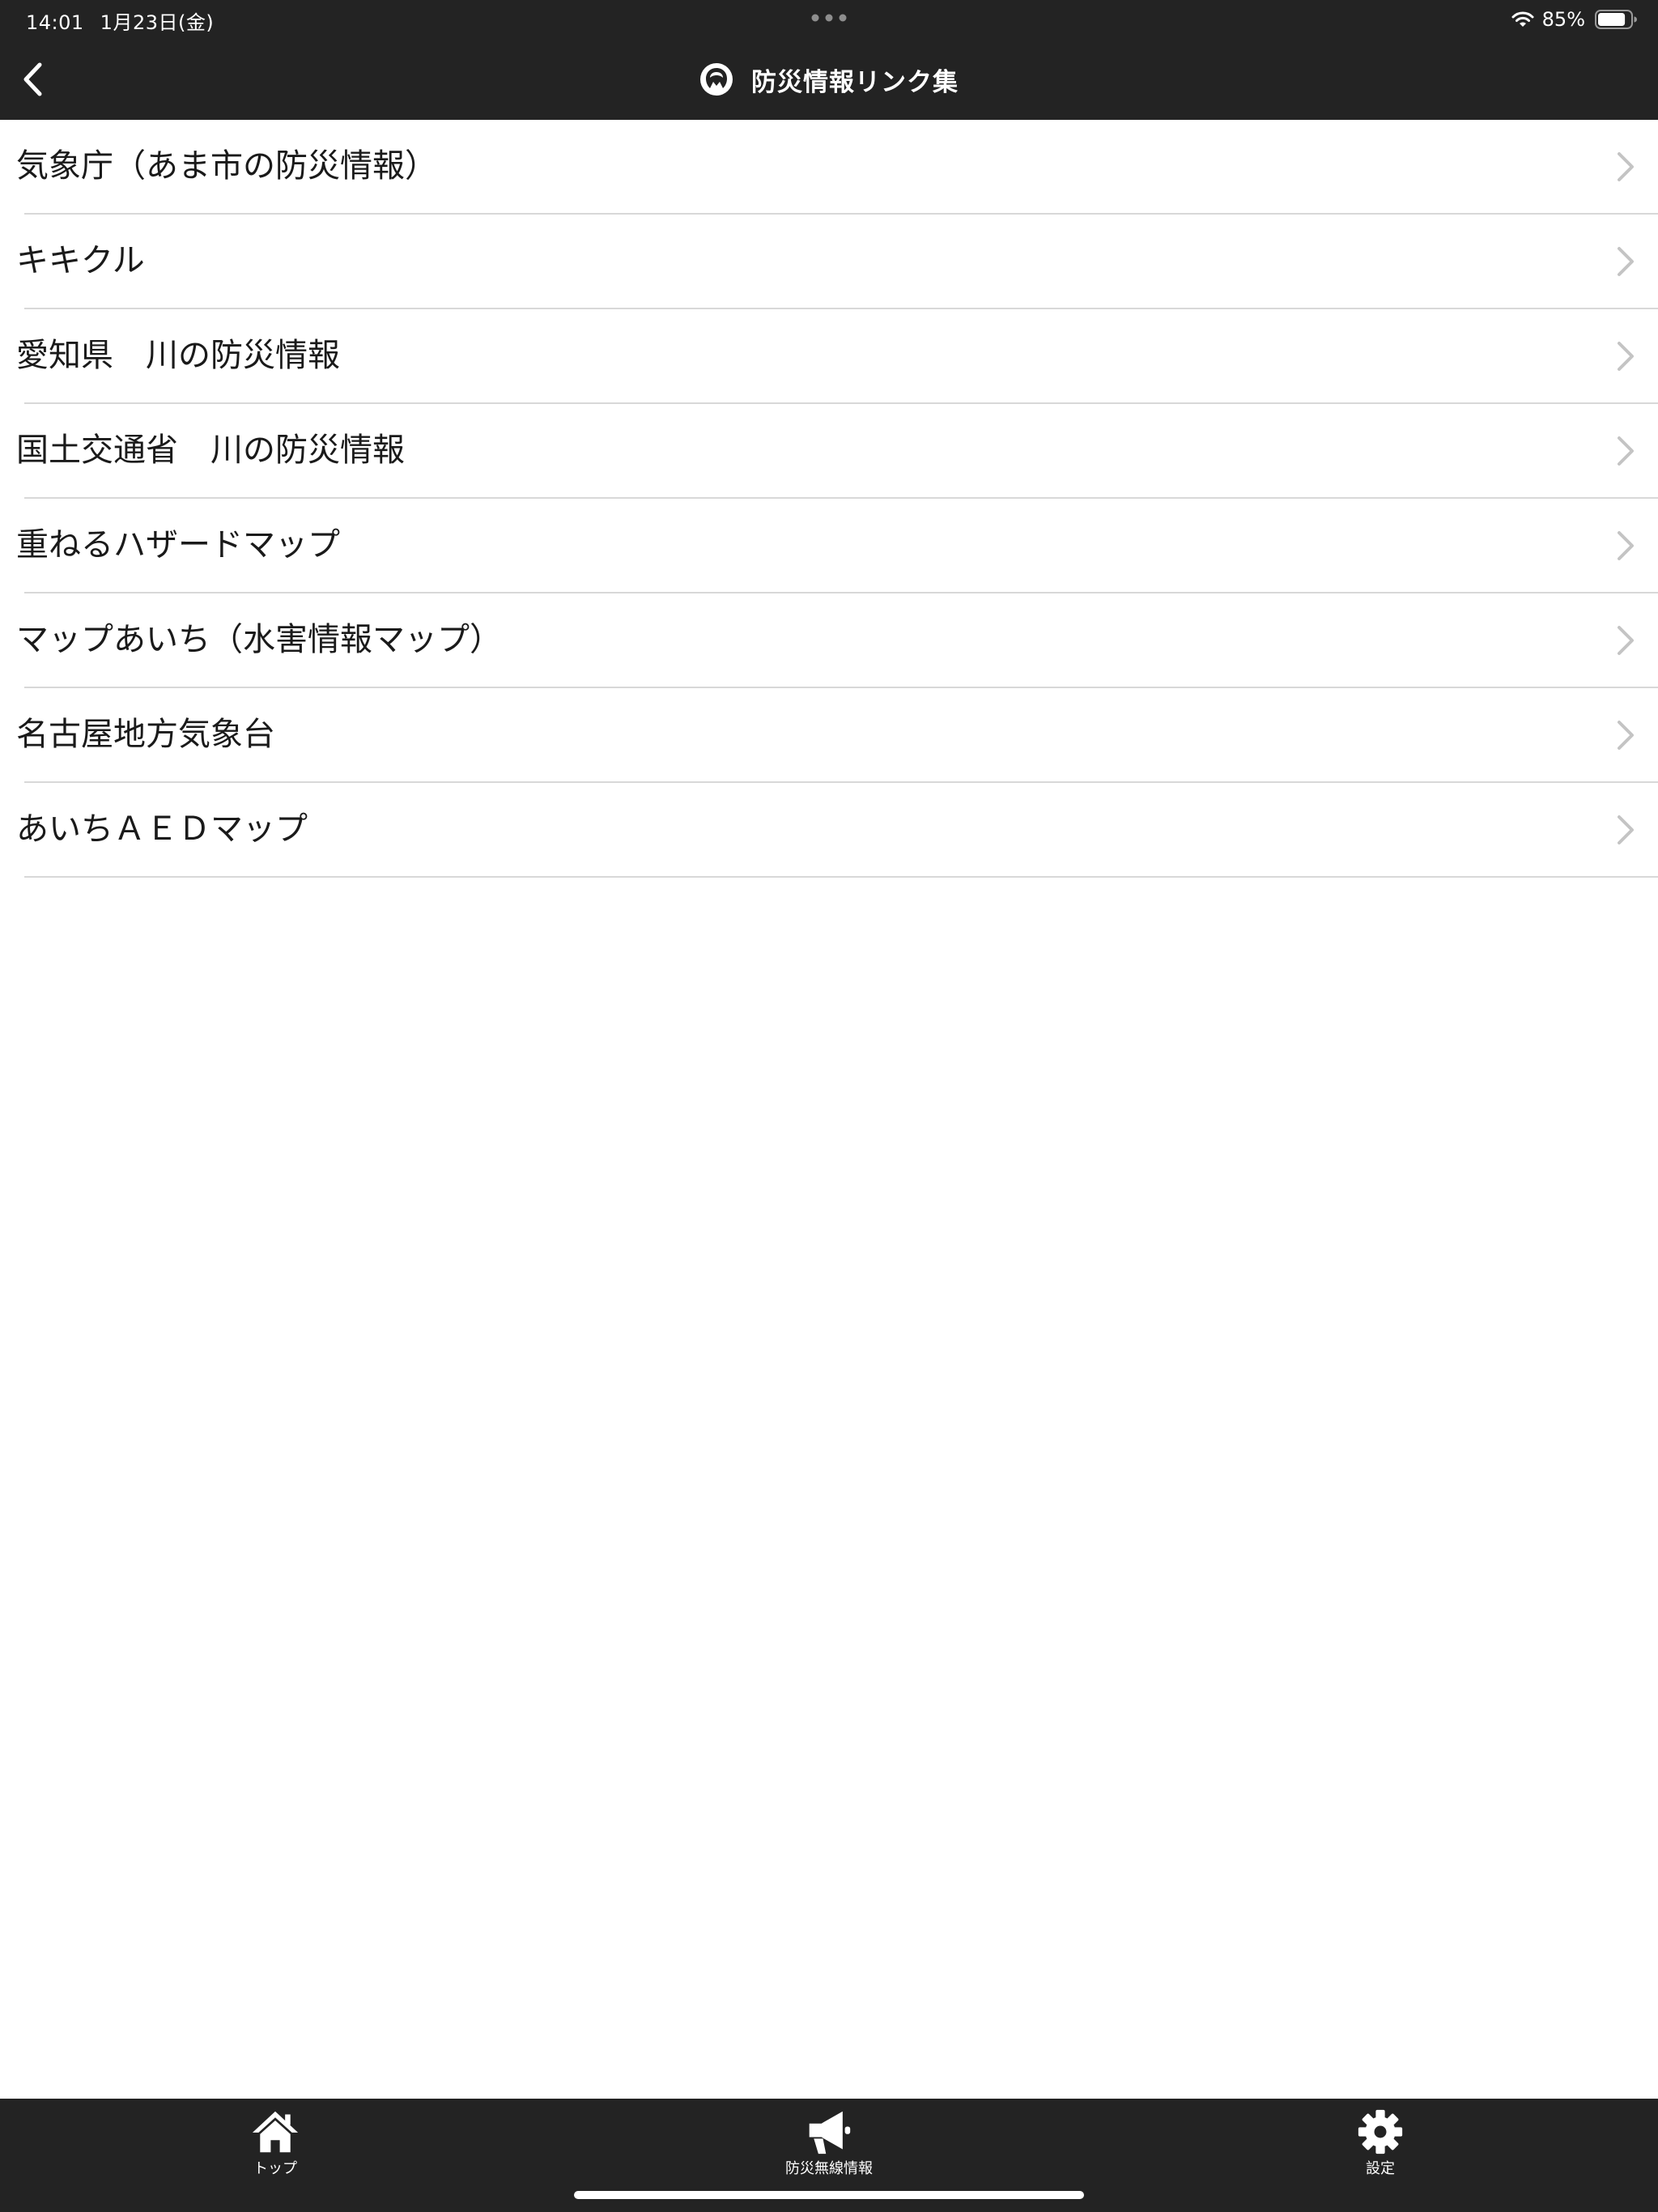 Image resolution: width=1658 pixels, height=2212 pixels. What do you see at coordinates (837, 546) in the screenshot?
I see `link-row-hazard-map: 重ねるハザードマップ` at bounding box center [837, 546].